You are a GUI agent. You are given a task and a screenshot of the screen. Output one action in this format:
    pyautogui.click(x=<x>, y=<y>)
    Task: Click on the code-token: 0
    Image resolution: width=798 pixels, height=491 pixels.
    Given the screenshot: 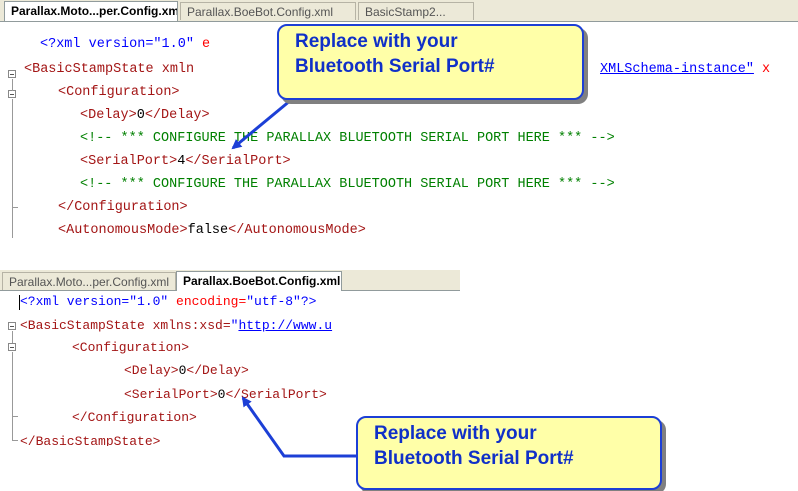 What is the action you would take?
    pyautogui.click(x=140, y=115)
    